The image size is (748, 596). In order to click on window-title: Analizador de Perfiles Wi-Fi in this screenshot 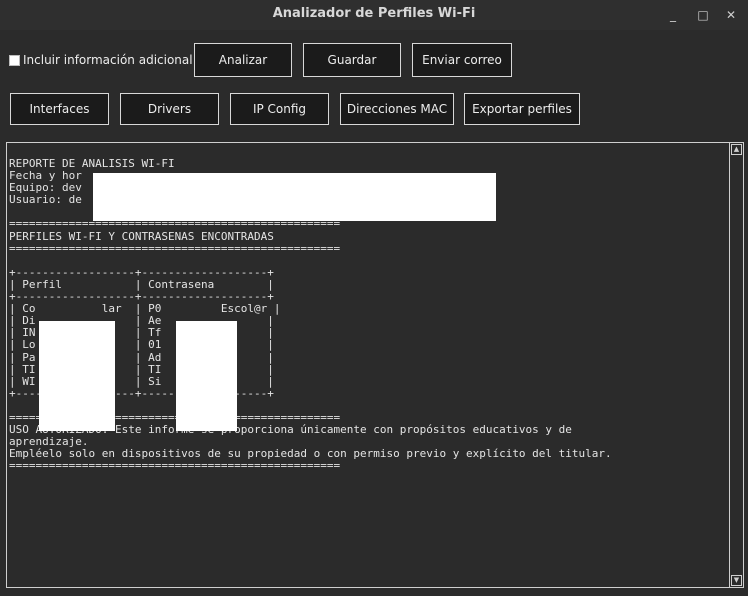, I will do `click(374, 13)`.